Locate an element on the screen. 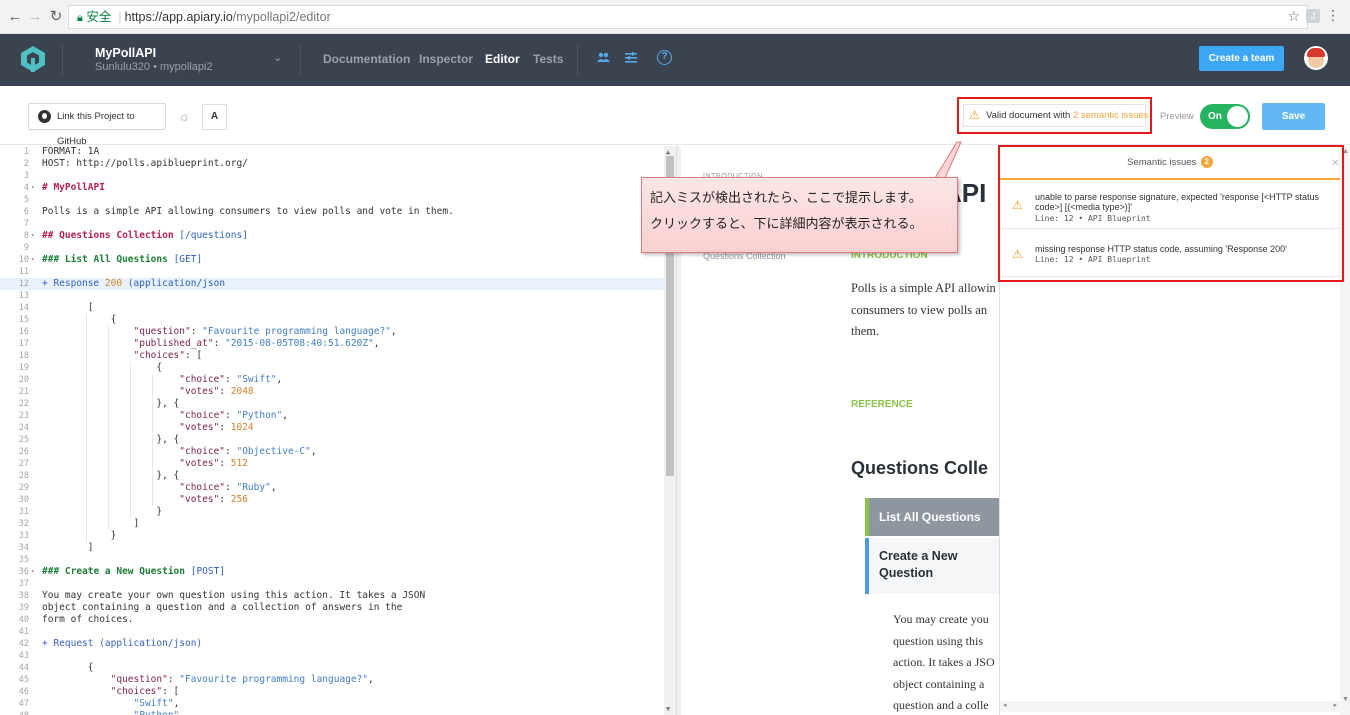 Image resolution: width=1350 pixels, height=715 pixels. project-name: MyPollAPI is located at coordinates (125, 53).